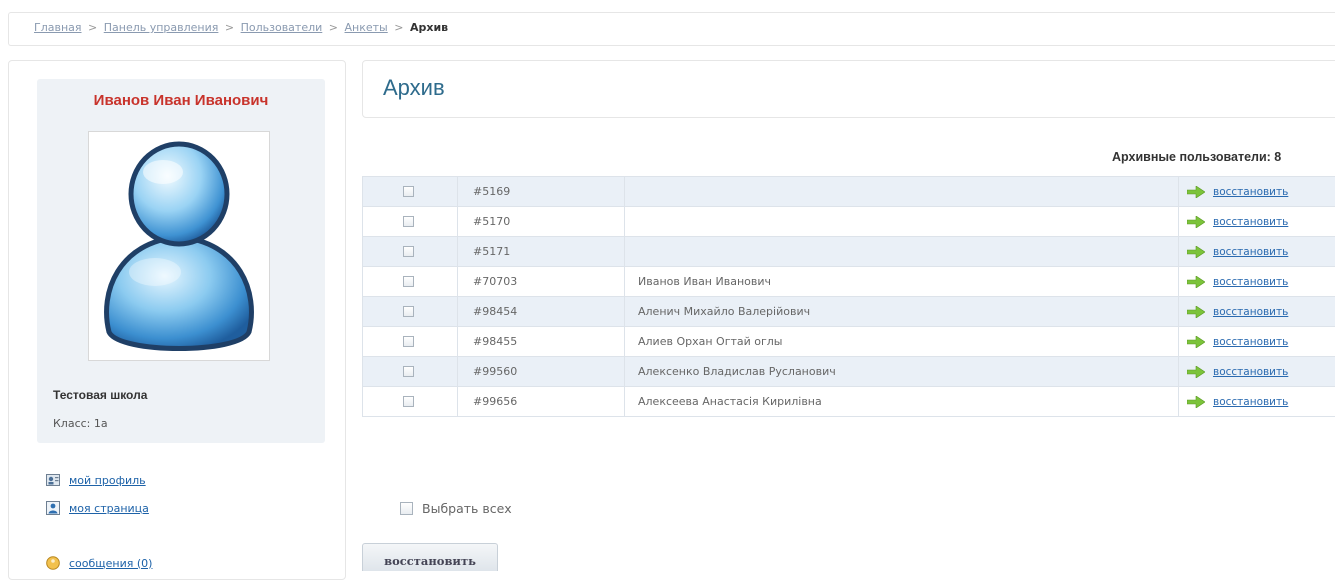 The width and height of the screenshot is (1335, 580). What do you see at coordinates (429, 27) in the screenshot?
I see `breadcrumb-current: Архив` at bounding box center [429, 27].